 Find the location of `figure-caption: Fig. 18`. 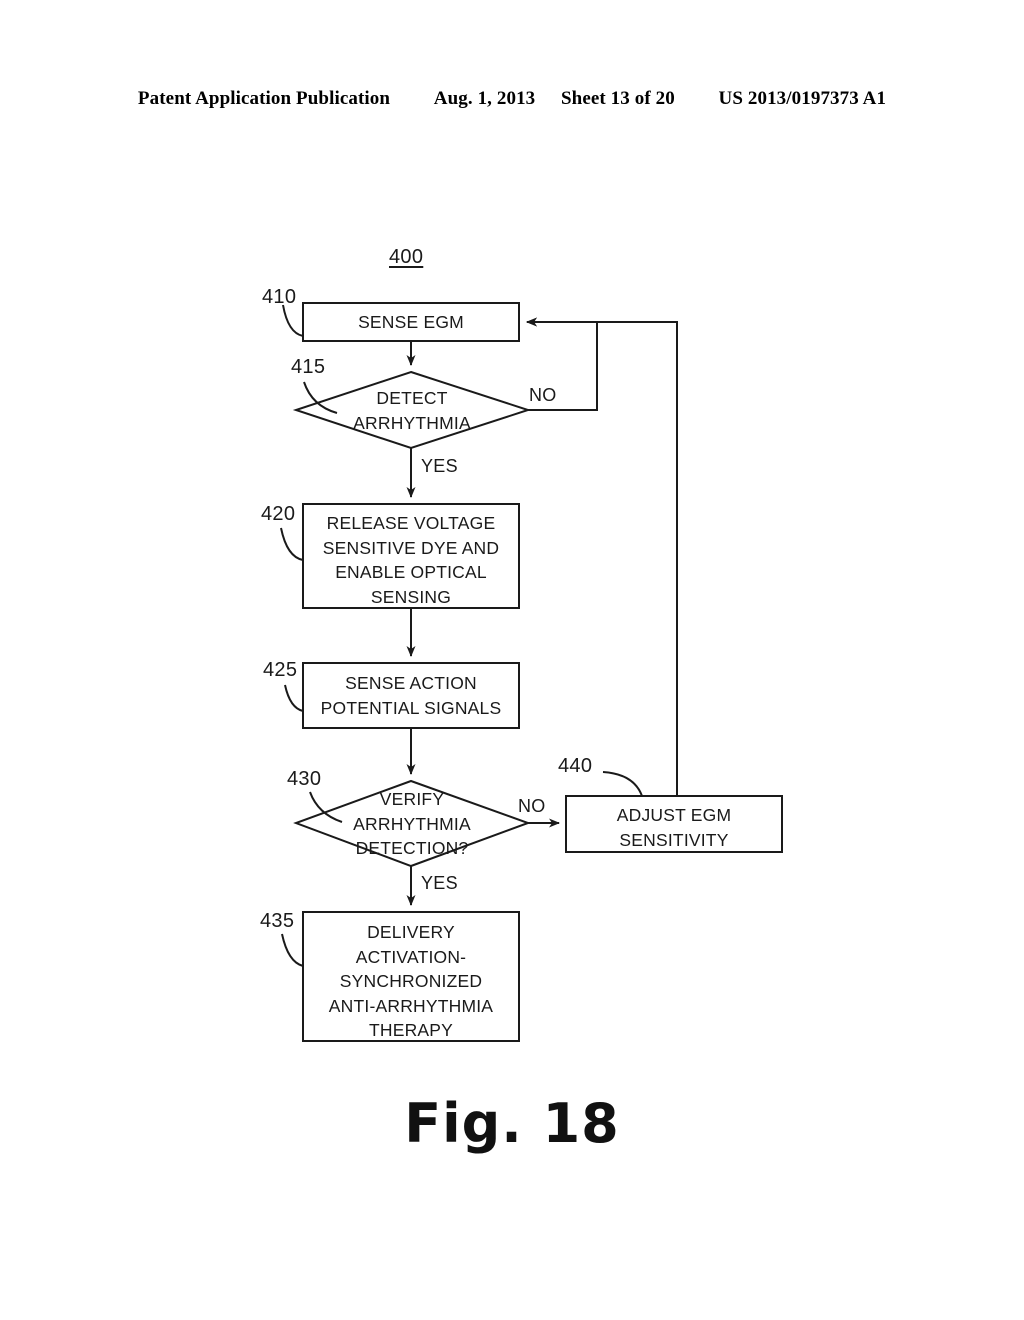

figure-caption: Fig. 18 is located at coordinates (512, 1123).